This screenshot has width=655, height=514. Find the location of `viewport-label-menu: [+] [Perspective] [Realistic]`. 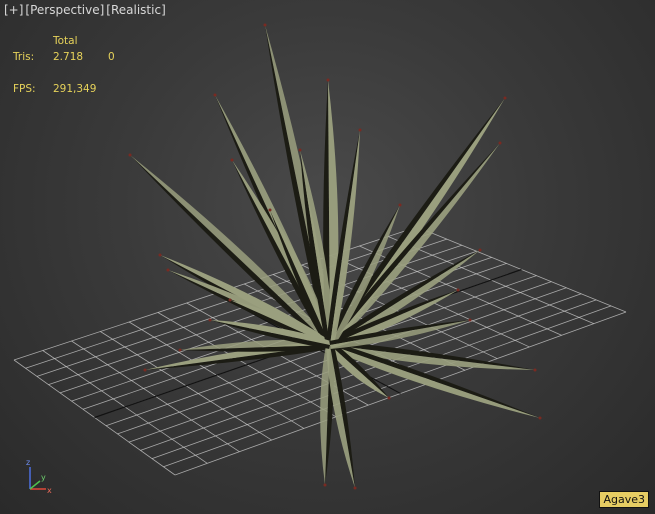

viewport-label-menu: [+] [Perspective] [Realistic] is located at coordinates (85, 10).